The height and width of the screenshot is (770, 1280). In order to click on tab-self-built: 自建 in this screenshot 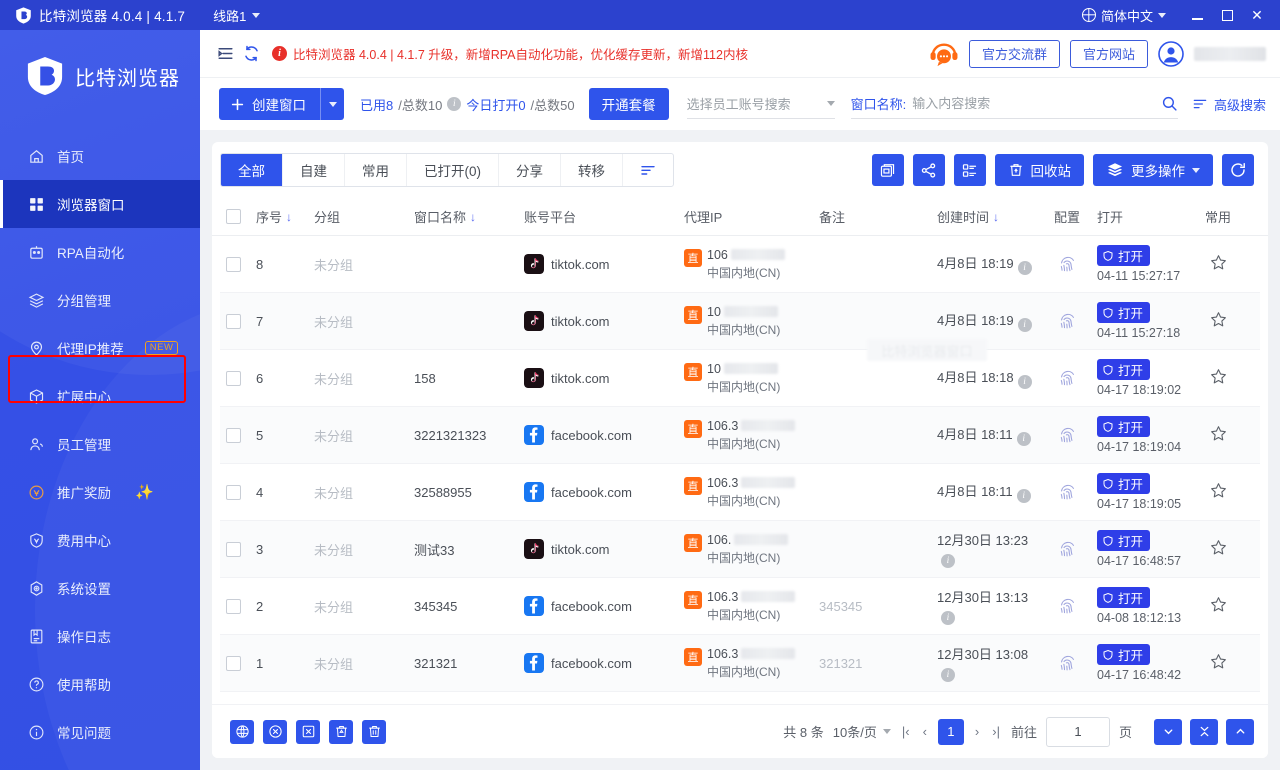, I will do `click(314, 170)`.